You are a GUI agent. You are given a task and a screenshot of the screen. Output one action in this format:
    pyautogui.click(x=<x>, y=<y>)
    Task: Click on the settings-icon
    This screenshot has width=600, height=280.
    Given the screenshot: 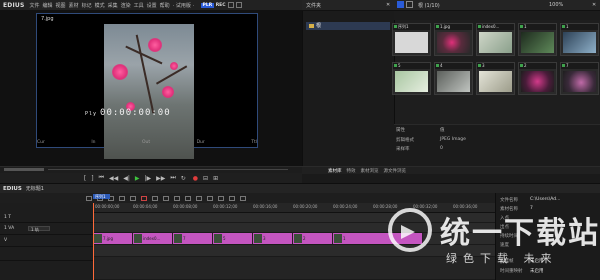 What is the action you would take?
    pyautogui.click(x=243, y=198)
    